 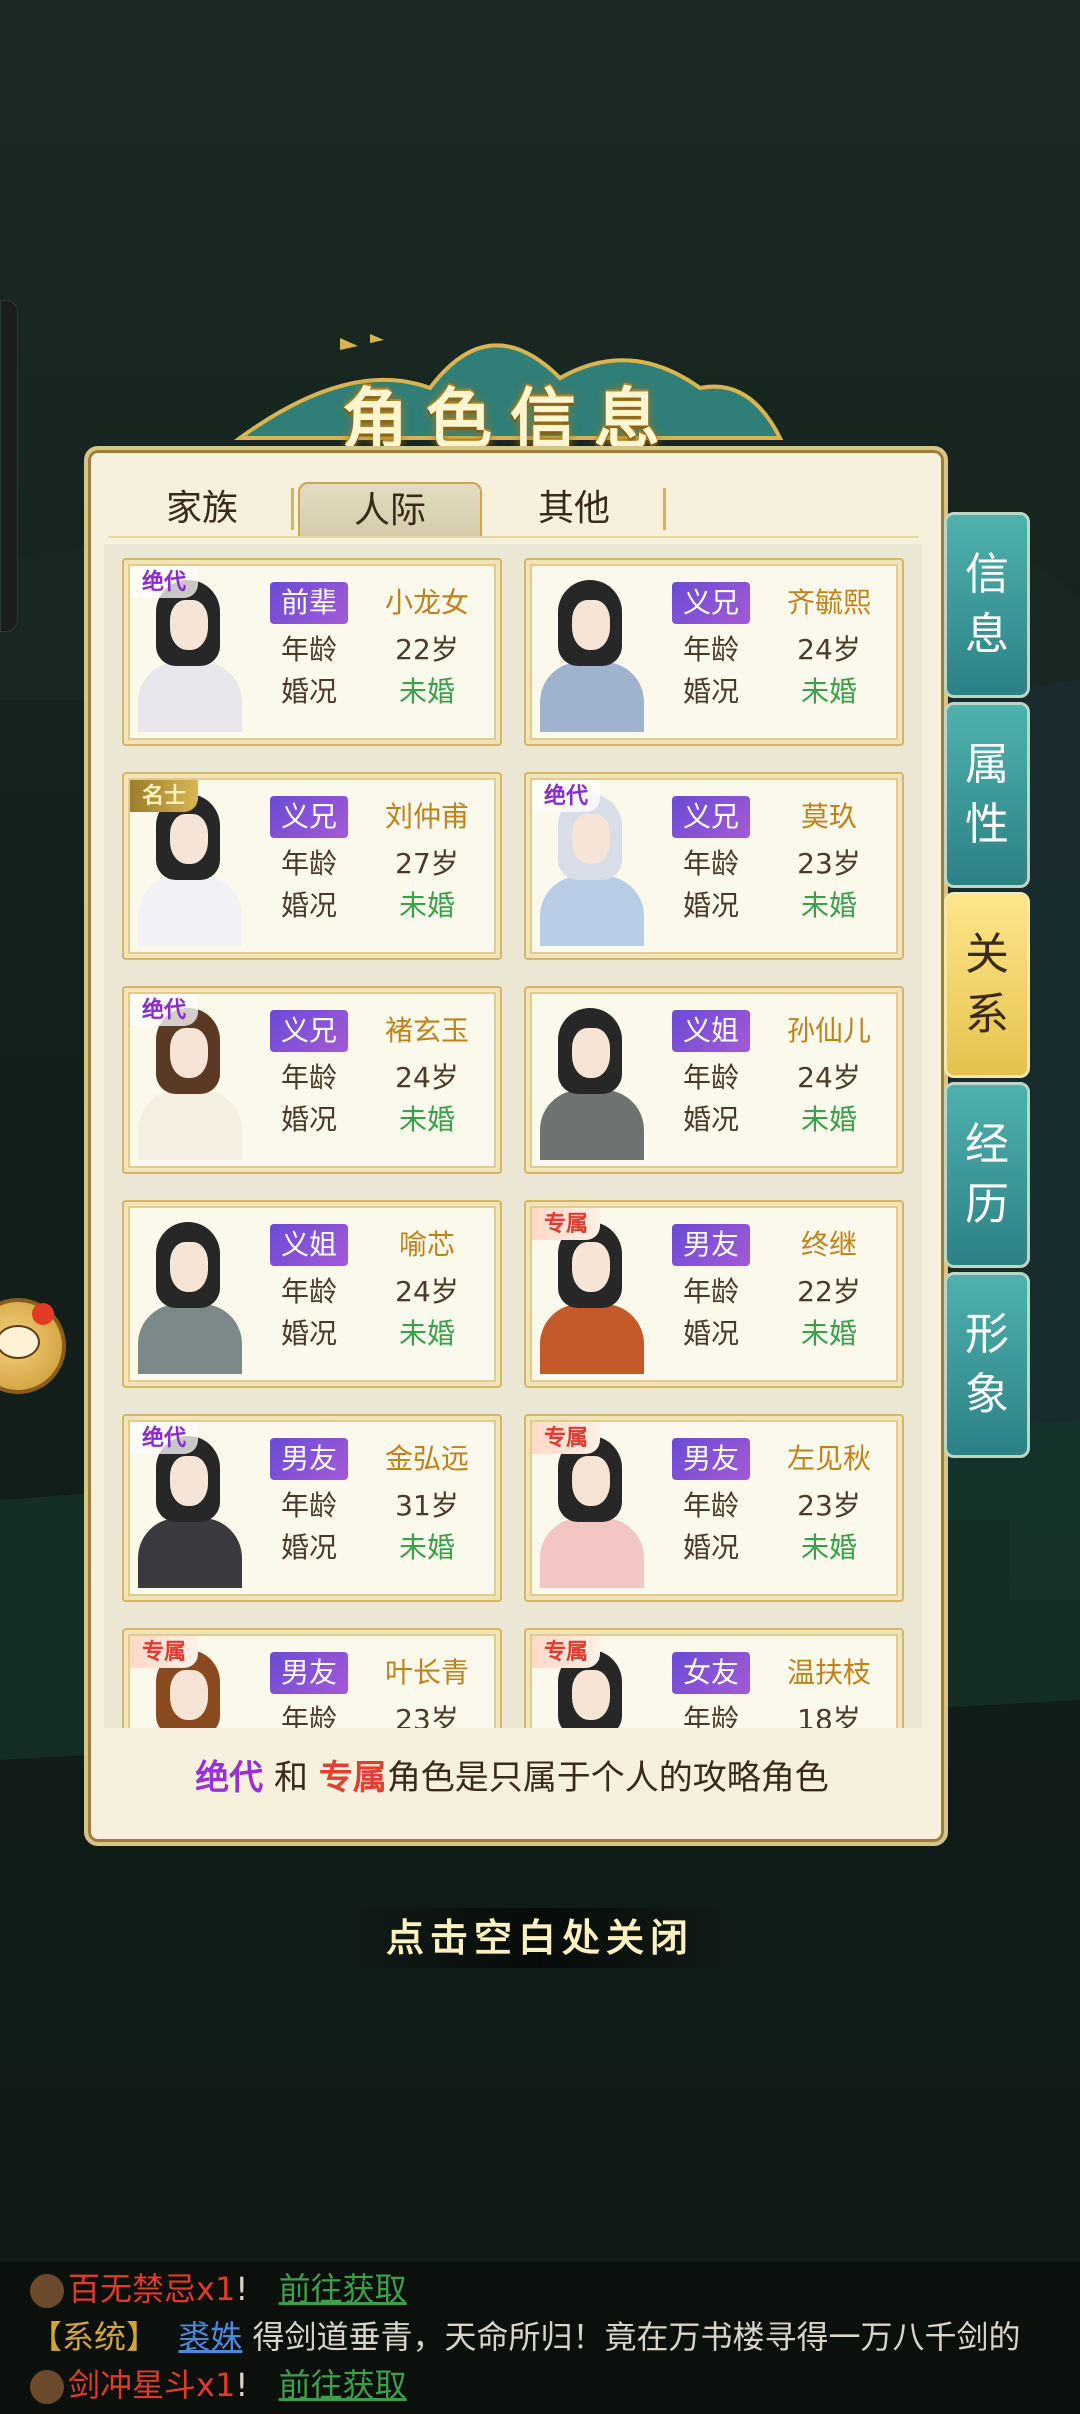 I want to click on character-card: 绝代 前辈 小龙女 年龄 22岁 婚况 未婚, so click(x=312, y=652).